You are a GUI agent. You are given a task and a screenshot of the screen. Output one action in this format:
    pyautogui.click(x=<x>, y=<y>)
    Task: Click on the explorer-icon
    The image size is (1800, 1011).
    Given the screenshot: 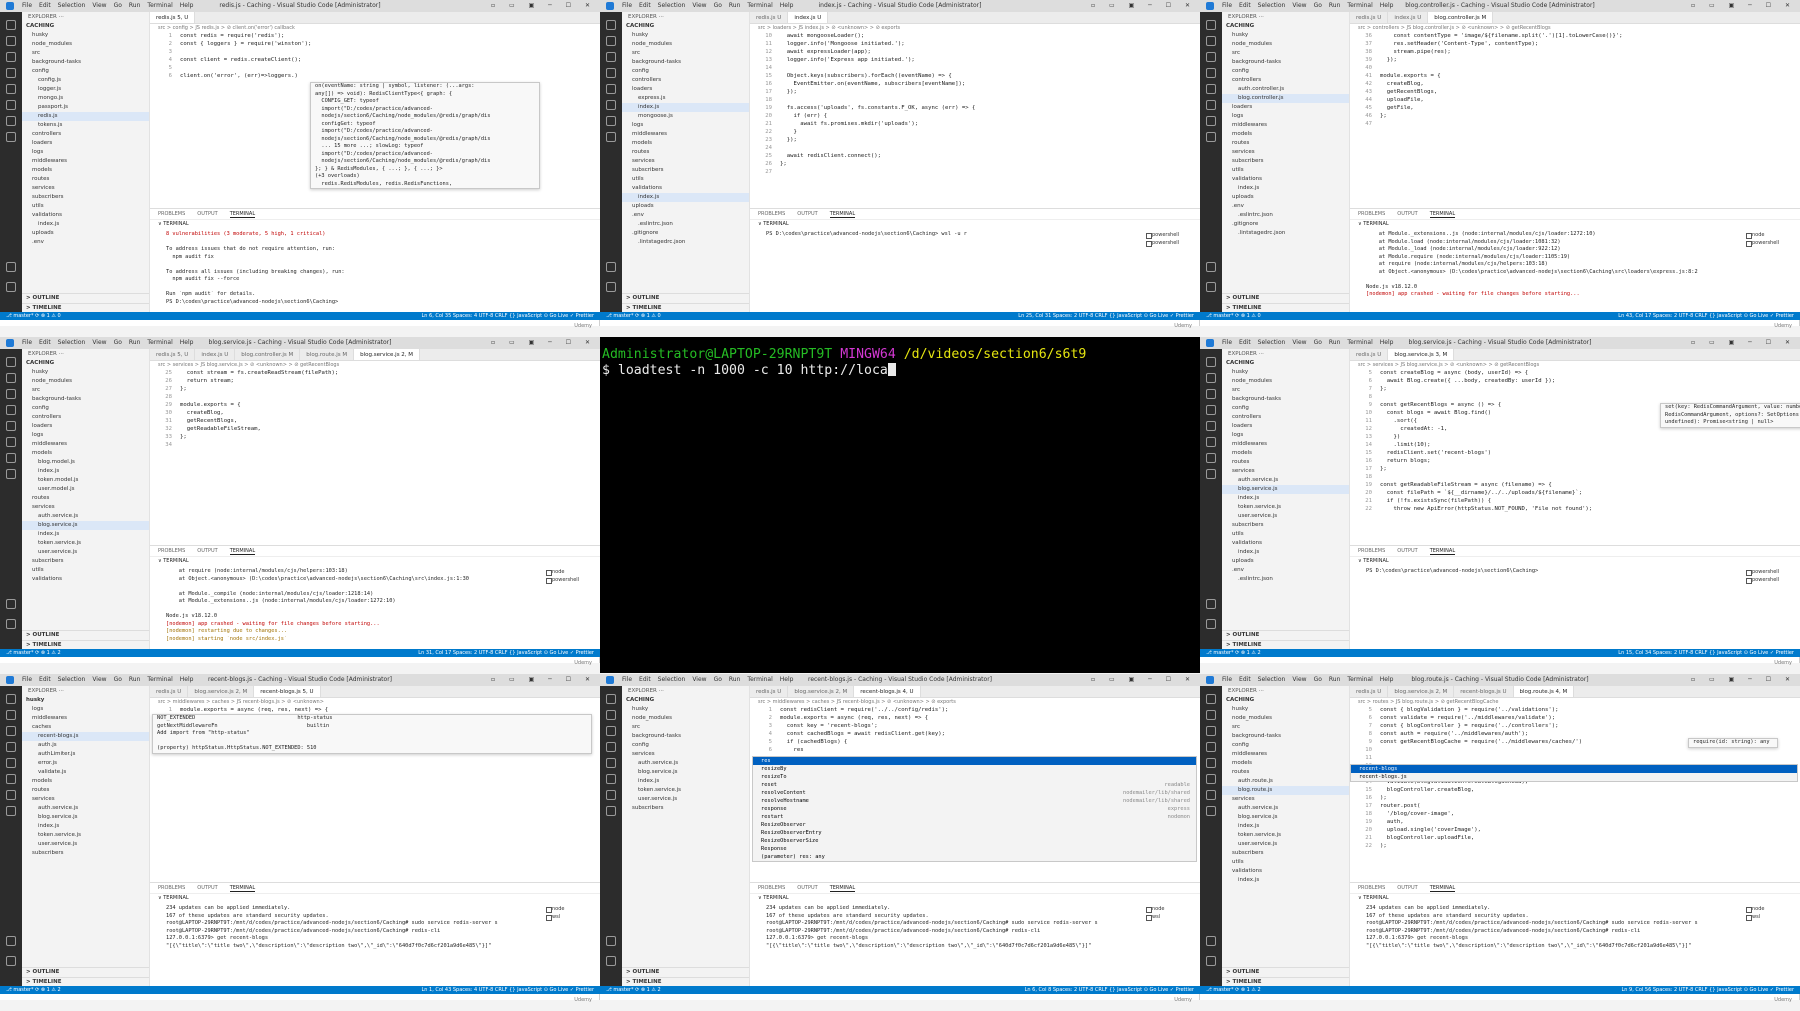 What is the action you would take?
    pyautogui.click(x=1211, y=362)
    